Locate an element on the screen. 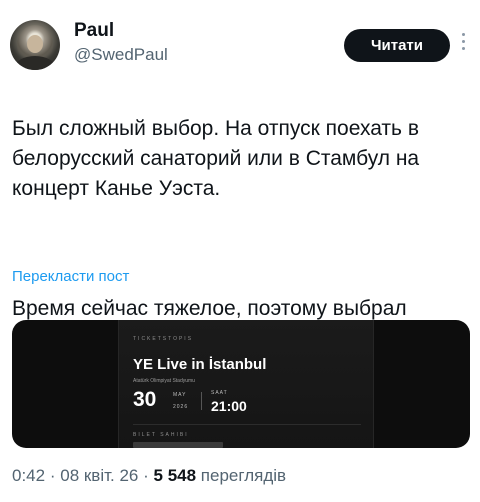 The image size is (480, 502). ticket-month: MAY is located at coordinates (180, 395).